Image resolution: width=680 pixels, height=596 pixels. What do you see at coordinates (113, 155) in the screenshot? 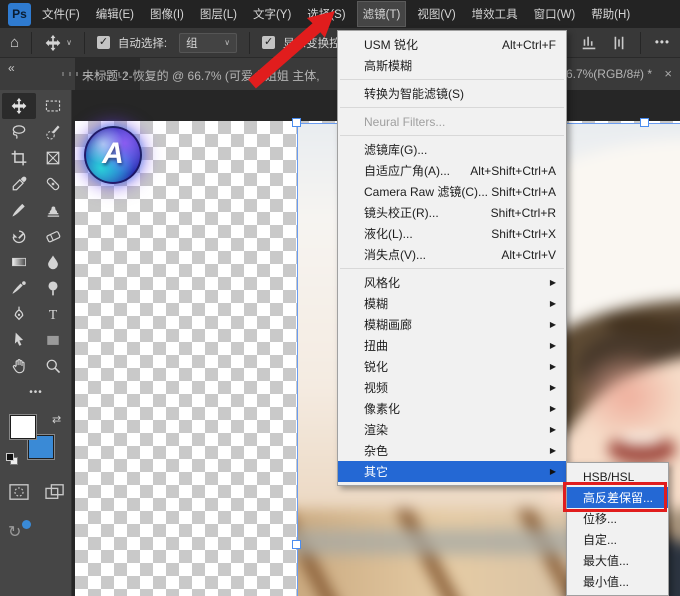
I see `logo-badge-layer: A` at bounding box center [113, 155].